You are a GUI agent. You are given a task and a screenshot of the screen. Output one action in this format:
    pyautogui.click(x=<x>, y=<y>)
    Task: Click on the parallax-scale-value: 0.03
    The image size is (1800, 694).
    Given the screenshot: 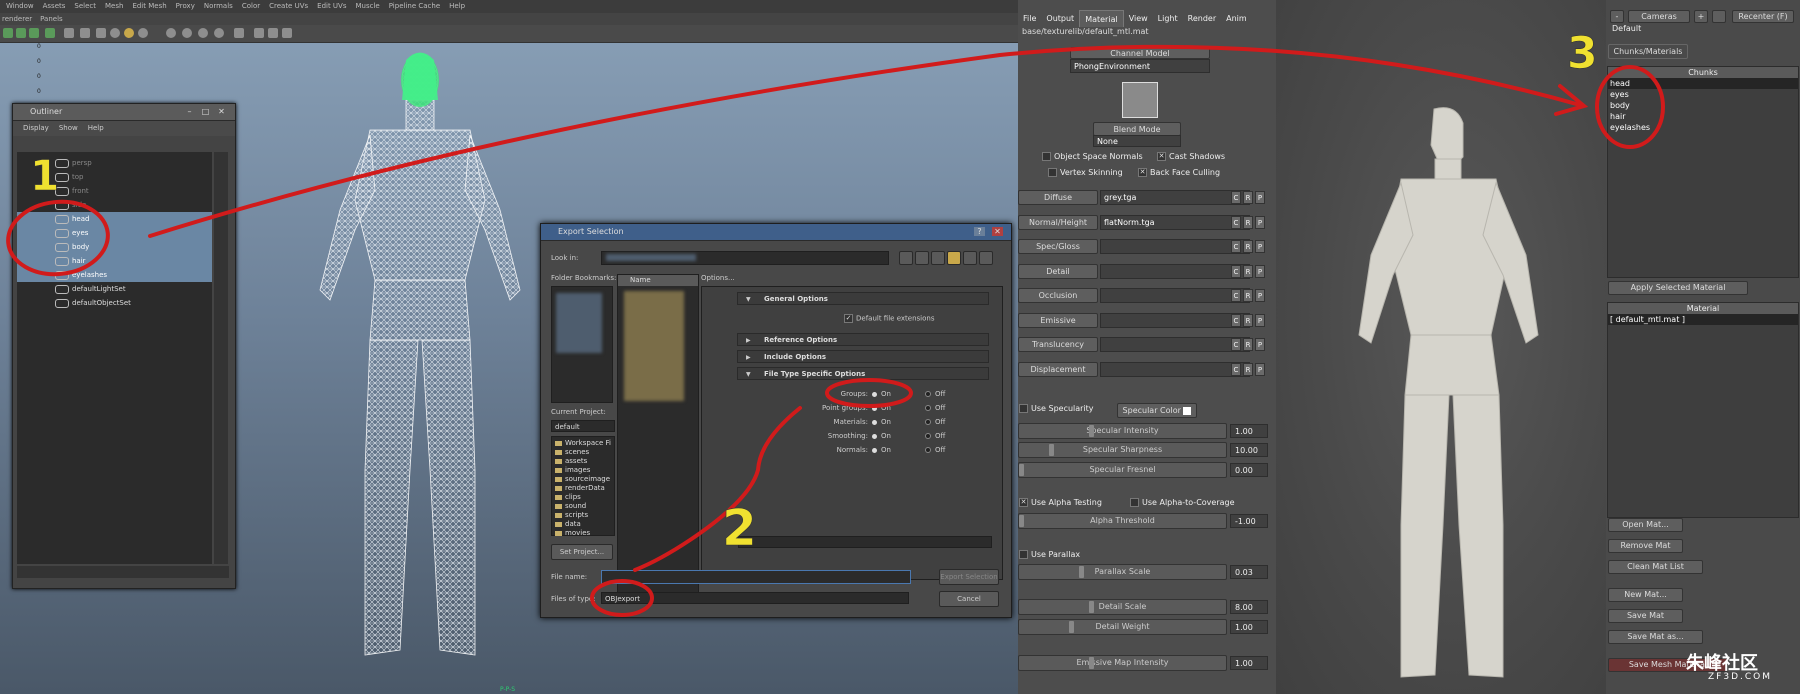 What is the action you would take?
    pyautogui.click(x=1249, y=572)
    